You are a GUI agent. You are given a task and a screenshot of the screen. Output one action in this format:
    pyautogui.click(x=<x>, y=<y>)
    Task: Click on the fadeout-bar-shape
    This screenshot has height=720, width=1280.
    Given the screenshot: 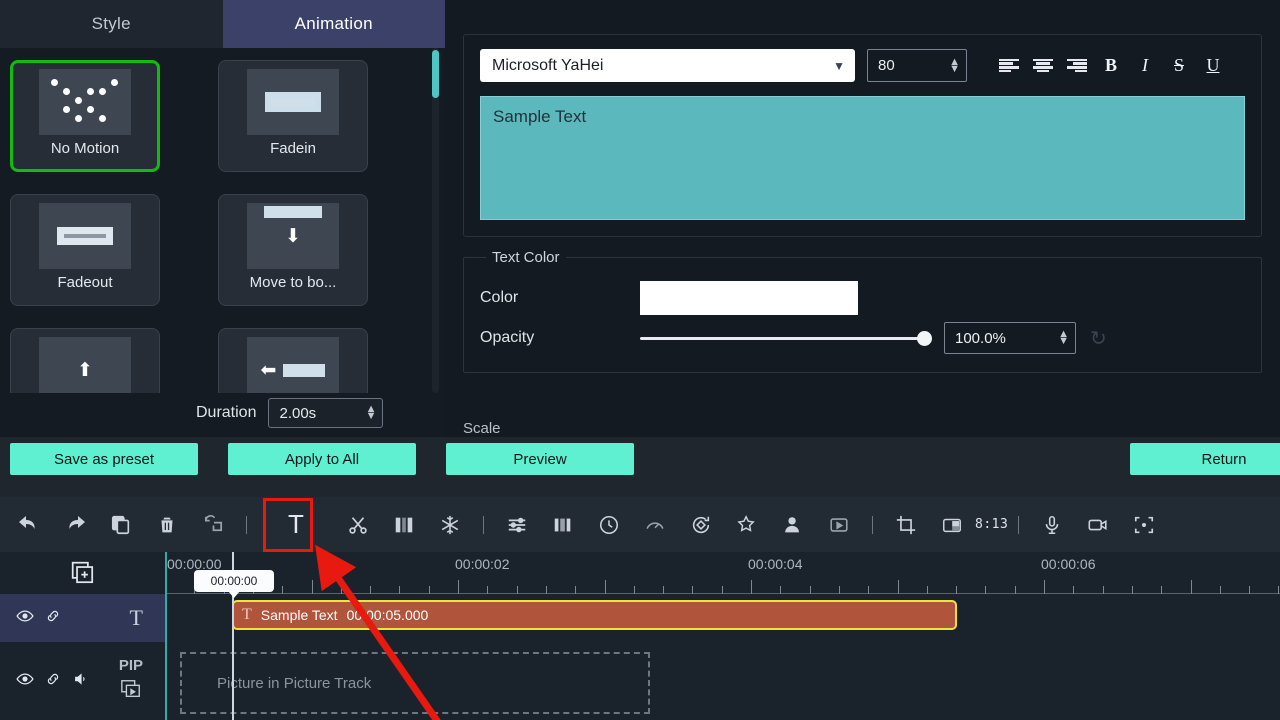 What is the action you would take?
    pyautogui.click(x=85, y=236)
    